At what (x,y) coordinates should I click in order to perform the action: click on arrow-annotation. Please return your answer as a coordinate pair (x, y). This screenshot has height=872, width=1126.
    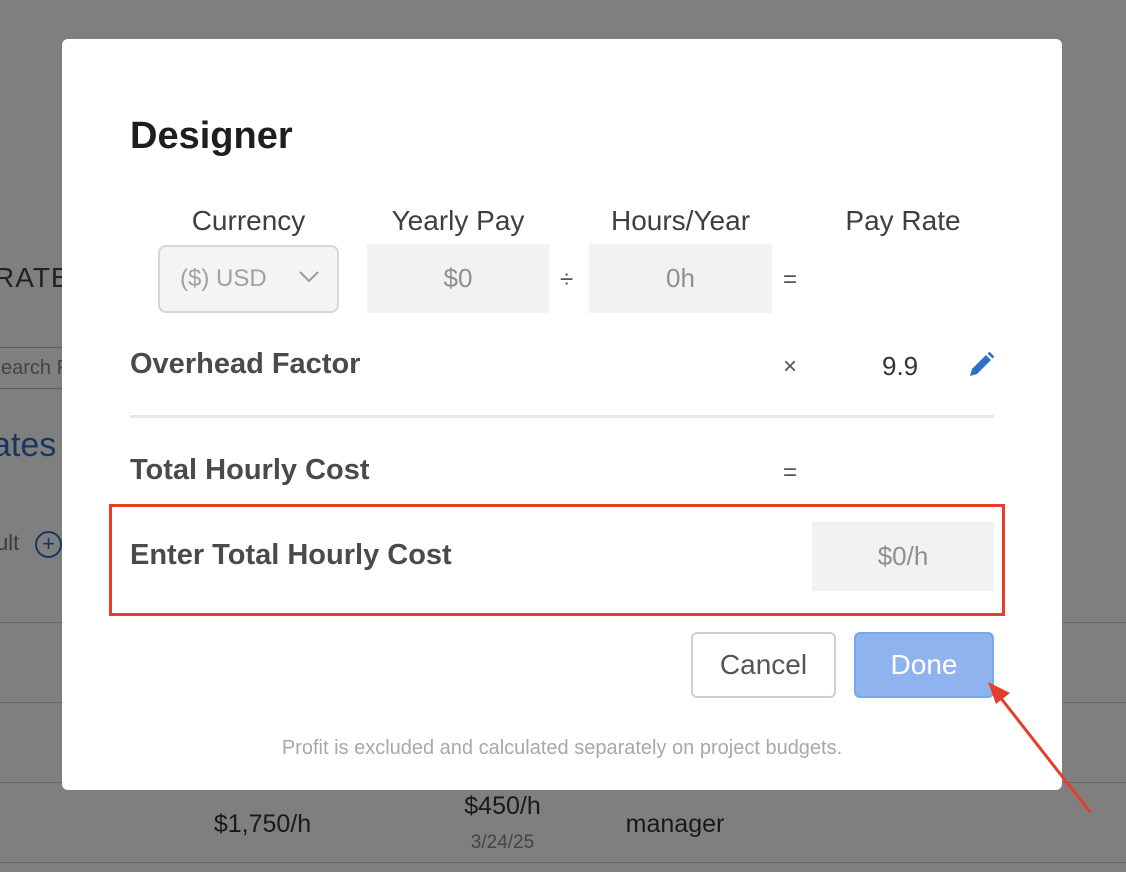
    Looking at the image, I should click on (1040, 747).